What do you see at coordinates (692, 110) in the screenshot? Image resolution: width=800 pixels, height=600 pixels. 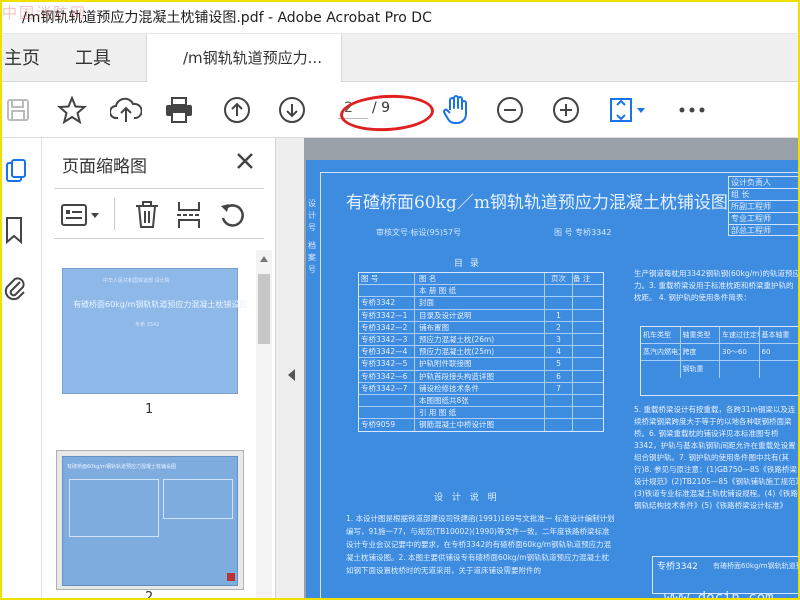 I see `more-icon` at bounding box center [692, 110].